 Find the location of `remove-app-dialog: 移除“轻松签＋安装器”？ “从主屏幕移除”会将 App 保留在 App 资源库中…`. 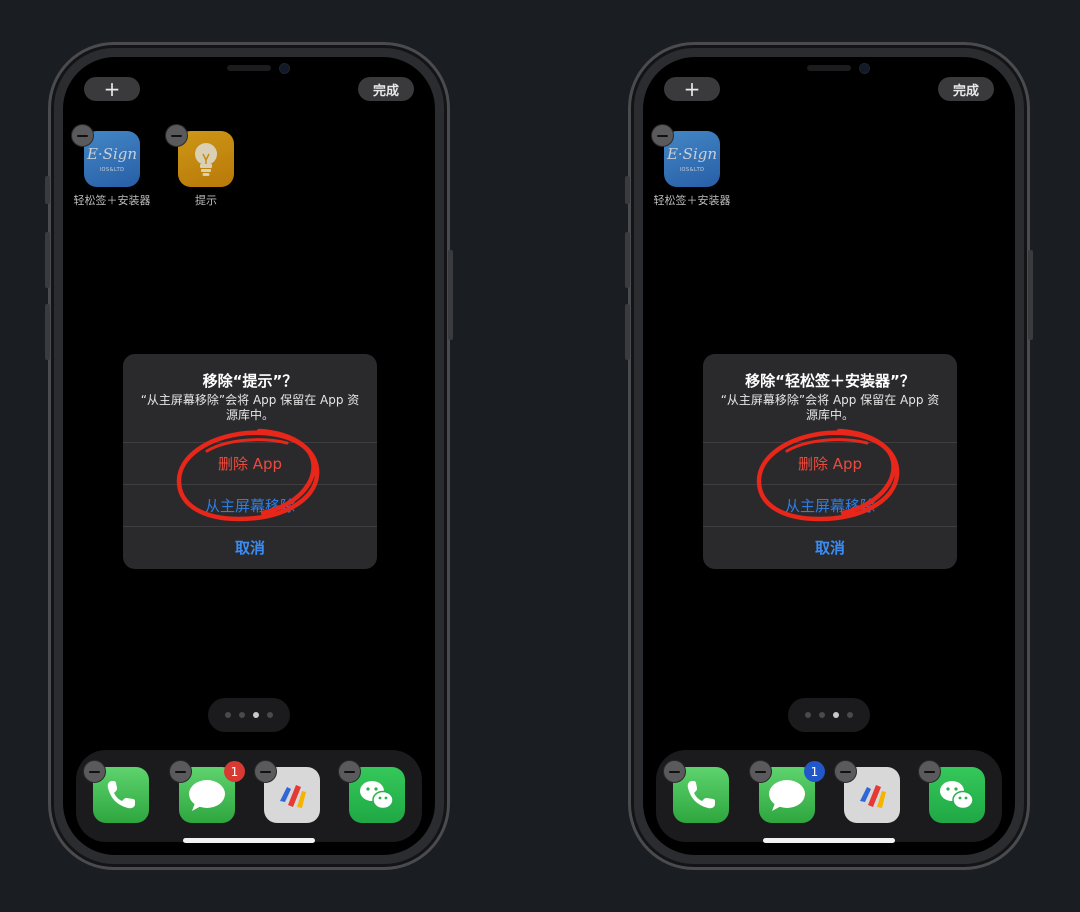

remove-app-dialog: 移除“轻松签＋安装器”？ “从主屏幕移除”会将 App 保留在 App 资源库中… is located at coordinates (830, 461).